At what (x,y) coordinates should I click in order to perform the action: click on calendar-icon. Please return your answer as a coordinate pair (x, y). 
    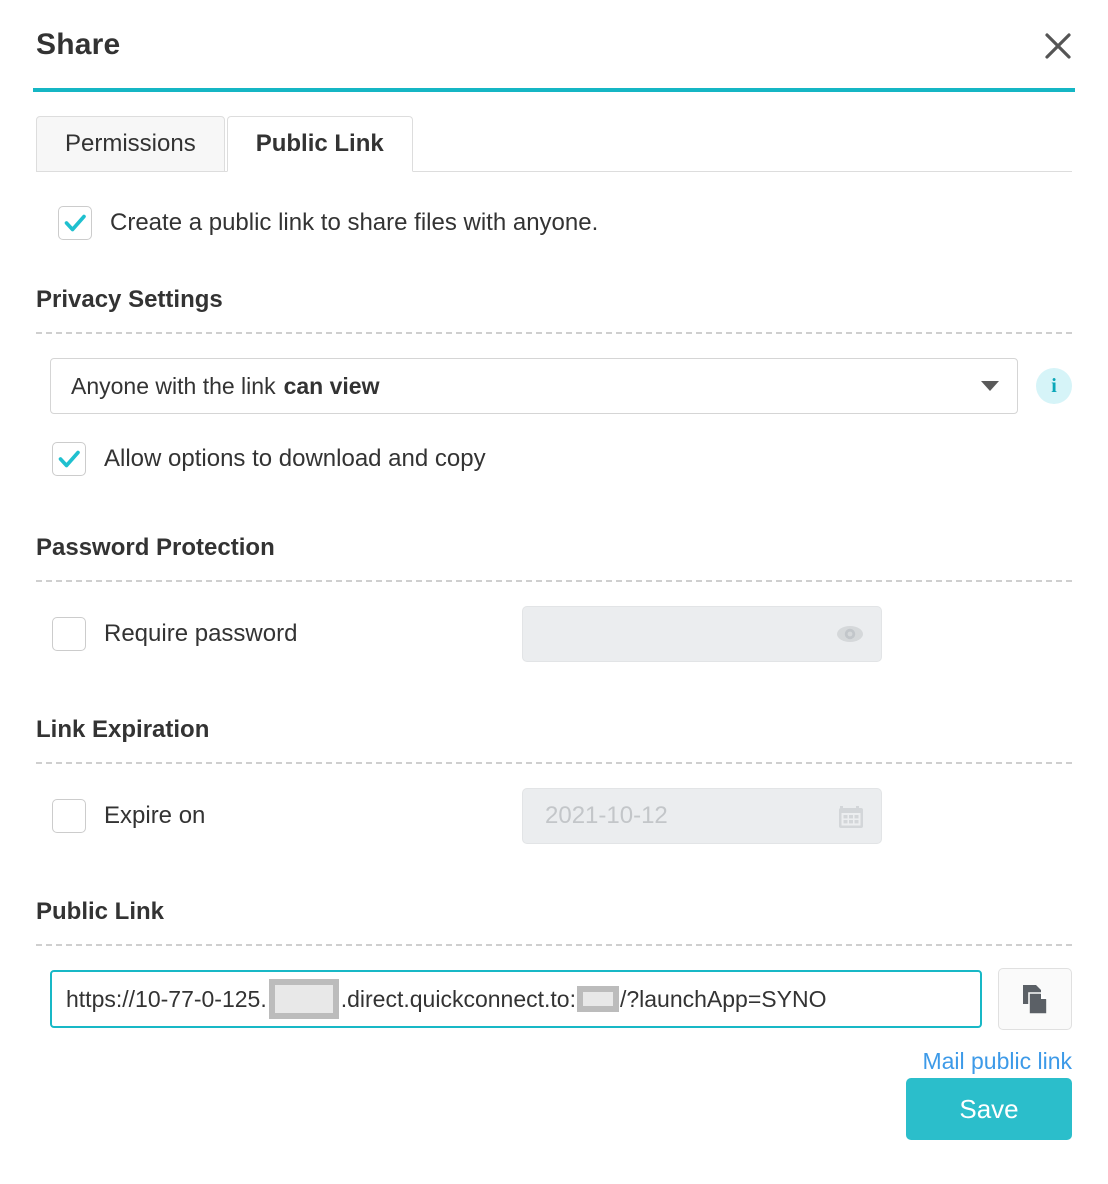
    Looking at the image, I should click on (851, 816).